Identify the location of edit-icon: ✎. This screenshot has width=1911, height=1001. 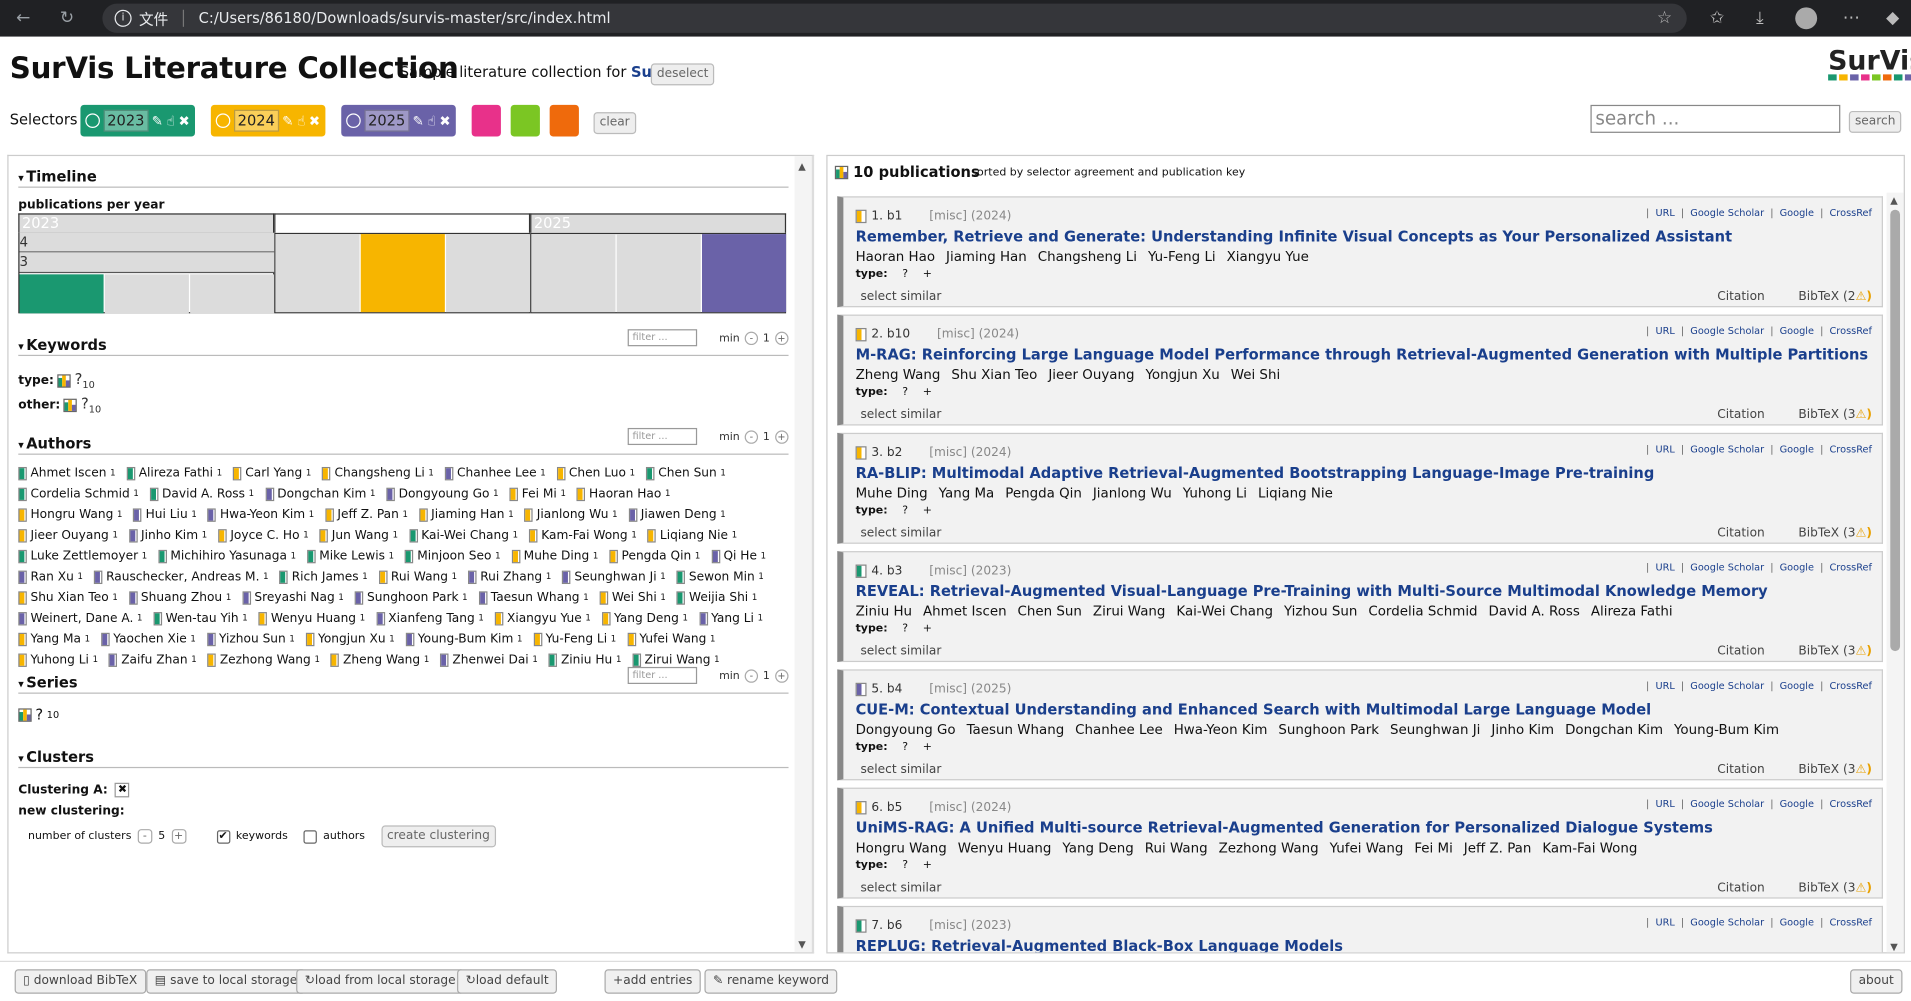
(418, 121).